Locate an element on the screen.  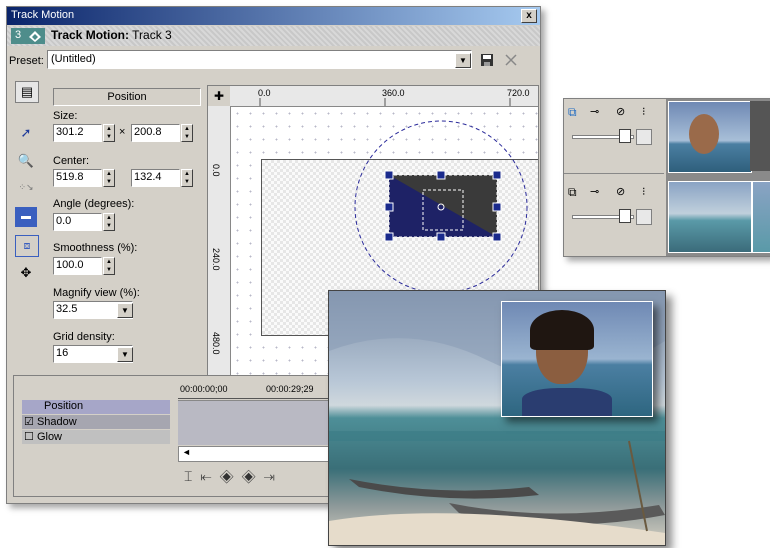
header-title-label: Track Motion: is located at coordinates (90, 35).